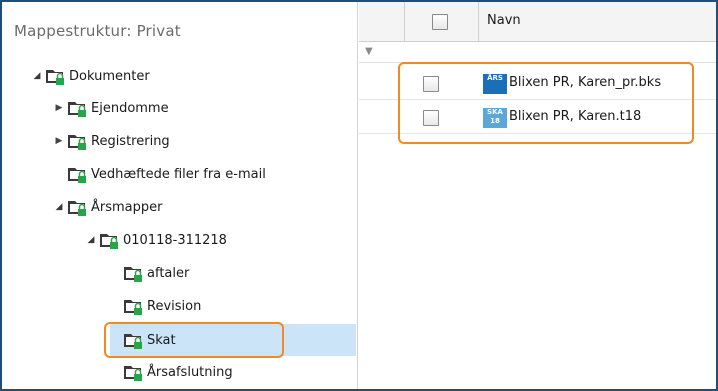 The height and width of the screenshot is (391, 718). I want to click on tree-item-aftaler: aftaler, so click(155, 273).